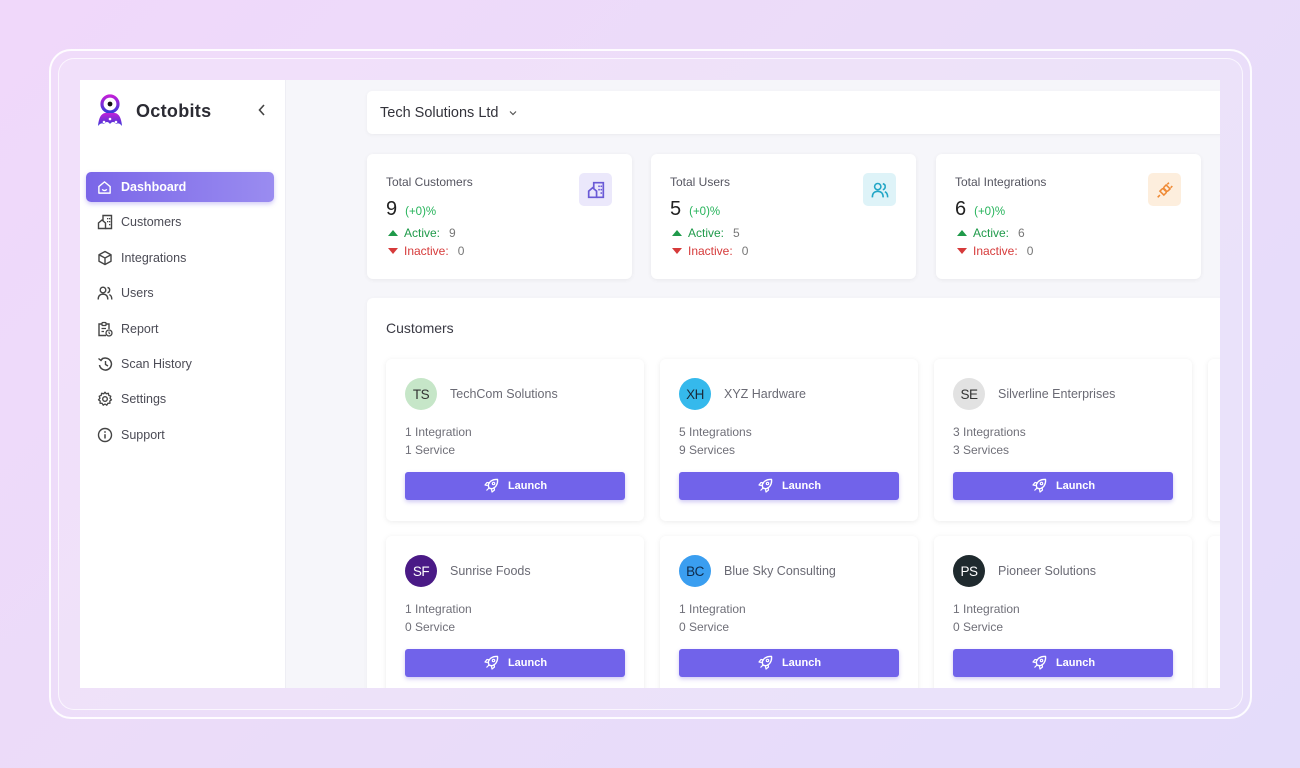 The width and height of the screenshot is (1300, 768). Describe the element at coordinates (174, 110) in the screenshot. I see `brand-name: Octobits` at that location.